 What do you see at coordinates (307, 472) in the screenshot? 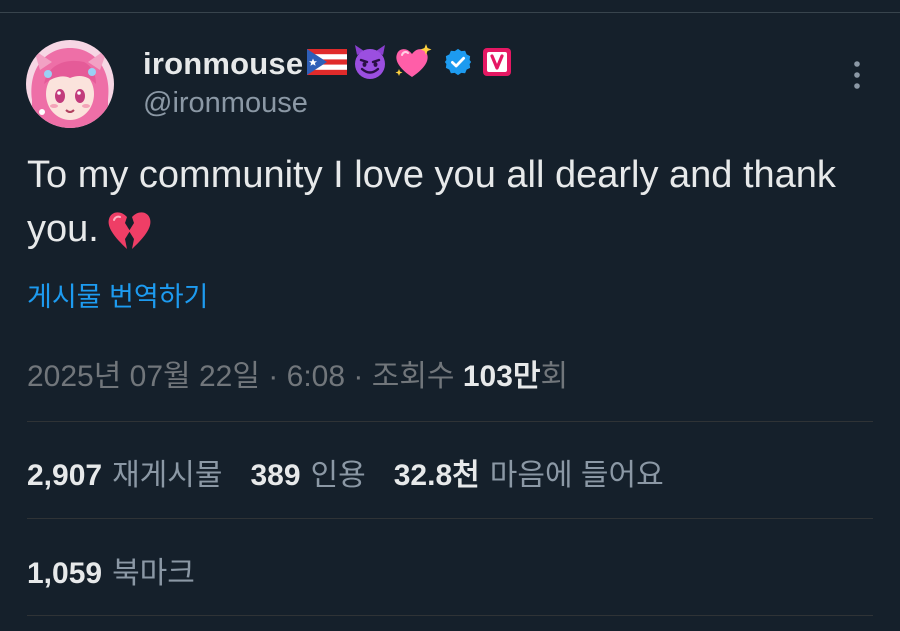
I see `quotes-stat: 389 인용` at bounding box center [307, 472].